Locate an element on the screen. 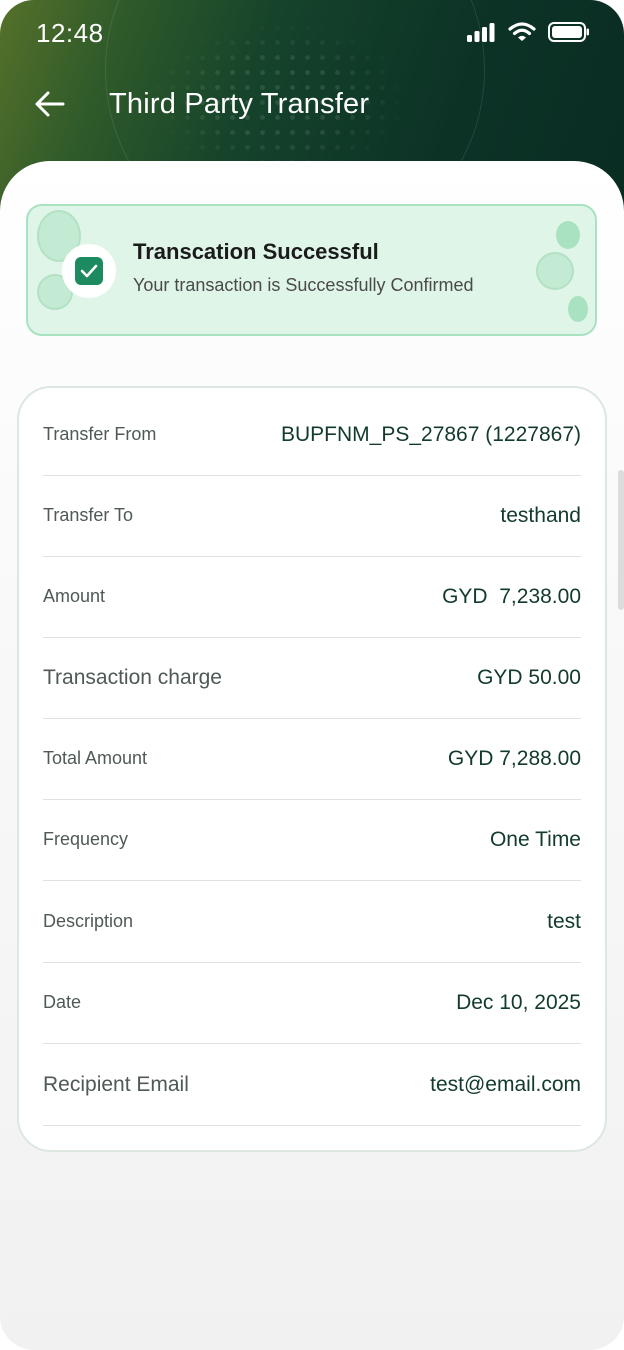 The height and width of the screenshot is (1350, 624). detail-value: test@email.com is located at coordinates (505, 1084).